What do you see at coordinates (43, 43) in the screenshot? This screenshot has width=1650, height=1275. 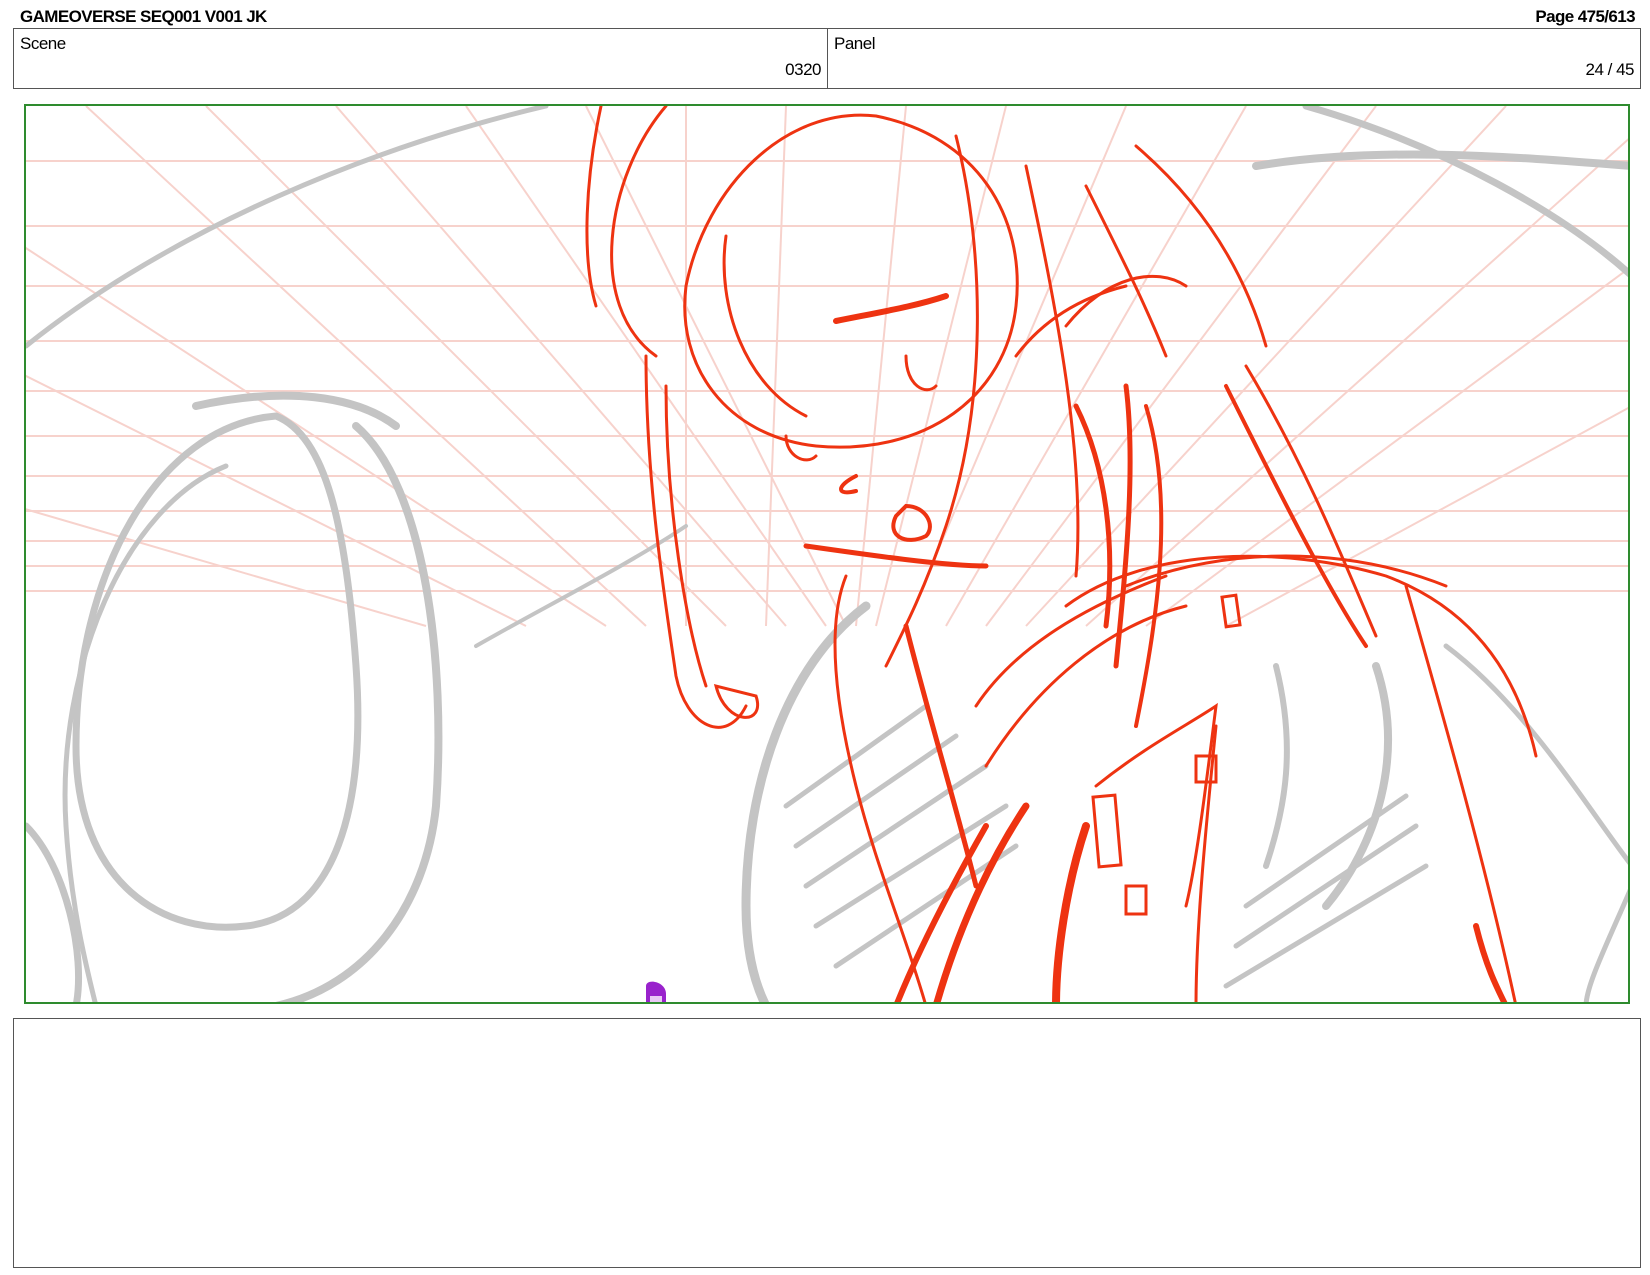 I see `scene-label: Scene` at bounding box center [43, 43].